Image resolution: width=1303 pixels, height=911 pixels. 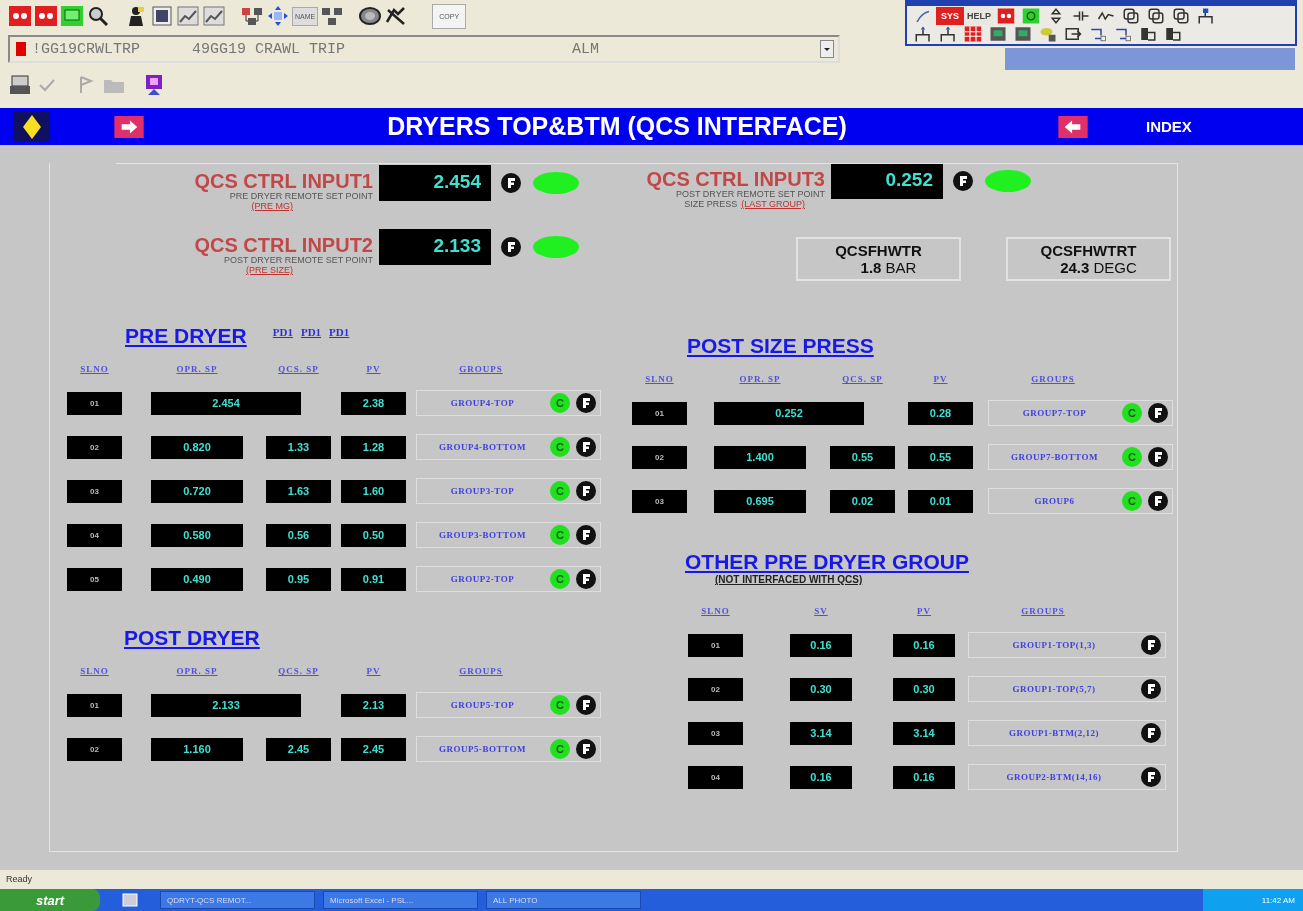 I want to click on window-icon, so click(x=130, y=900).